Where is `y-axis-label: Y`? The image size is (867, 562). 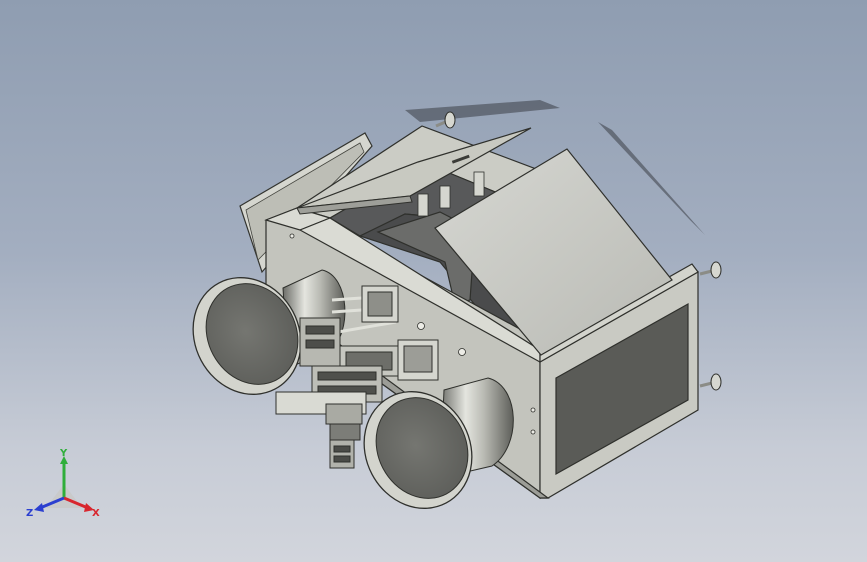
y-axis-label: Y is located at coordinates (63, 453).